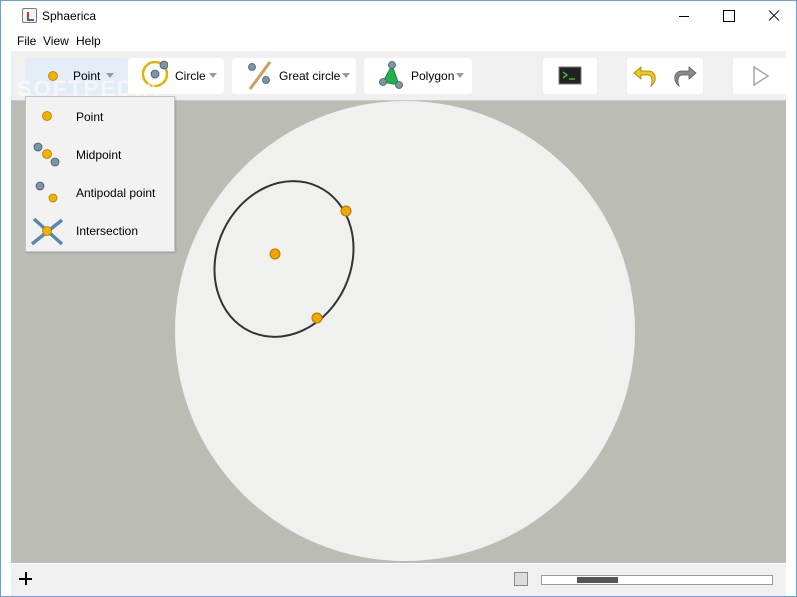 The width and height of the screenshot is (797, 597). Describe the element at coordinates (26, 41) in the screenshot. I see `menu-file: File` at that location.